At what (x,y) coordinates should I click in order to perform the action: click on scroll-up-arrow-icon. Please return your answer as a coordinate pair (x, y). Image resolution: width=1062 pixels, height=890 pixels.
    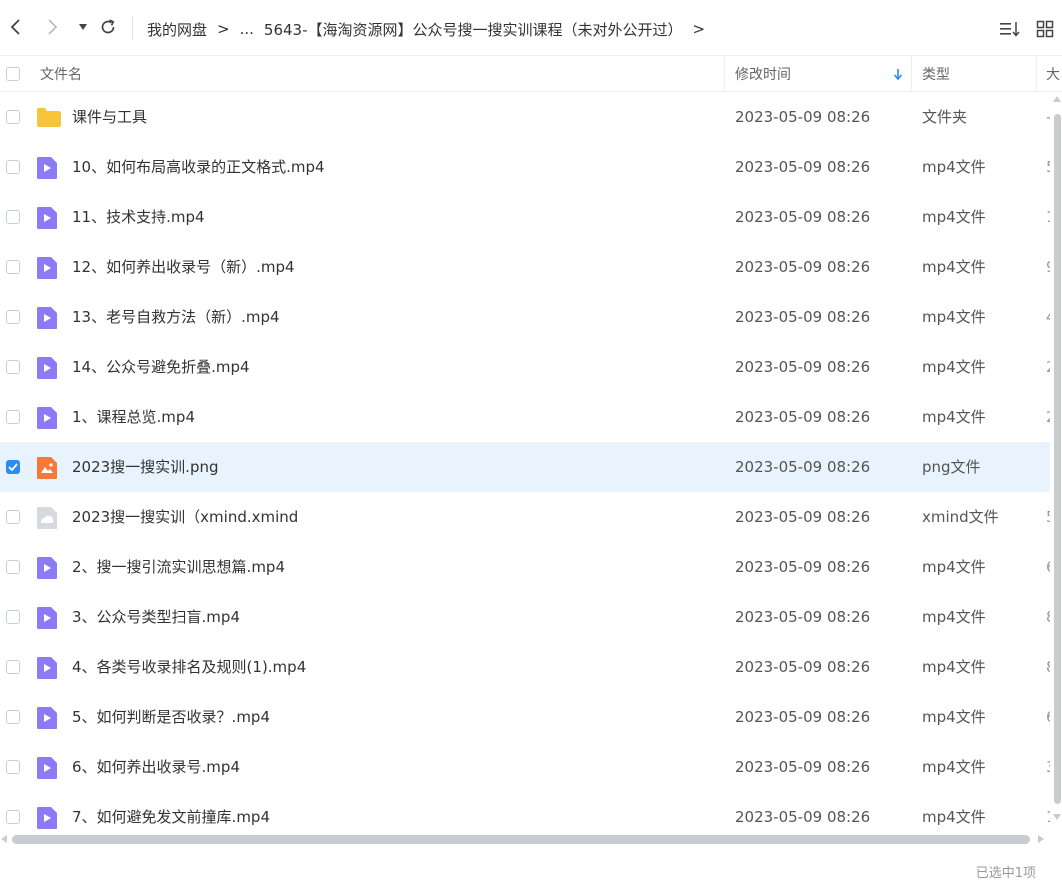
    Looking at the image, I should click on (1057, 99).